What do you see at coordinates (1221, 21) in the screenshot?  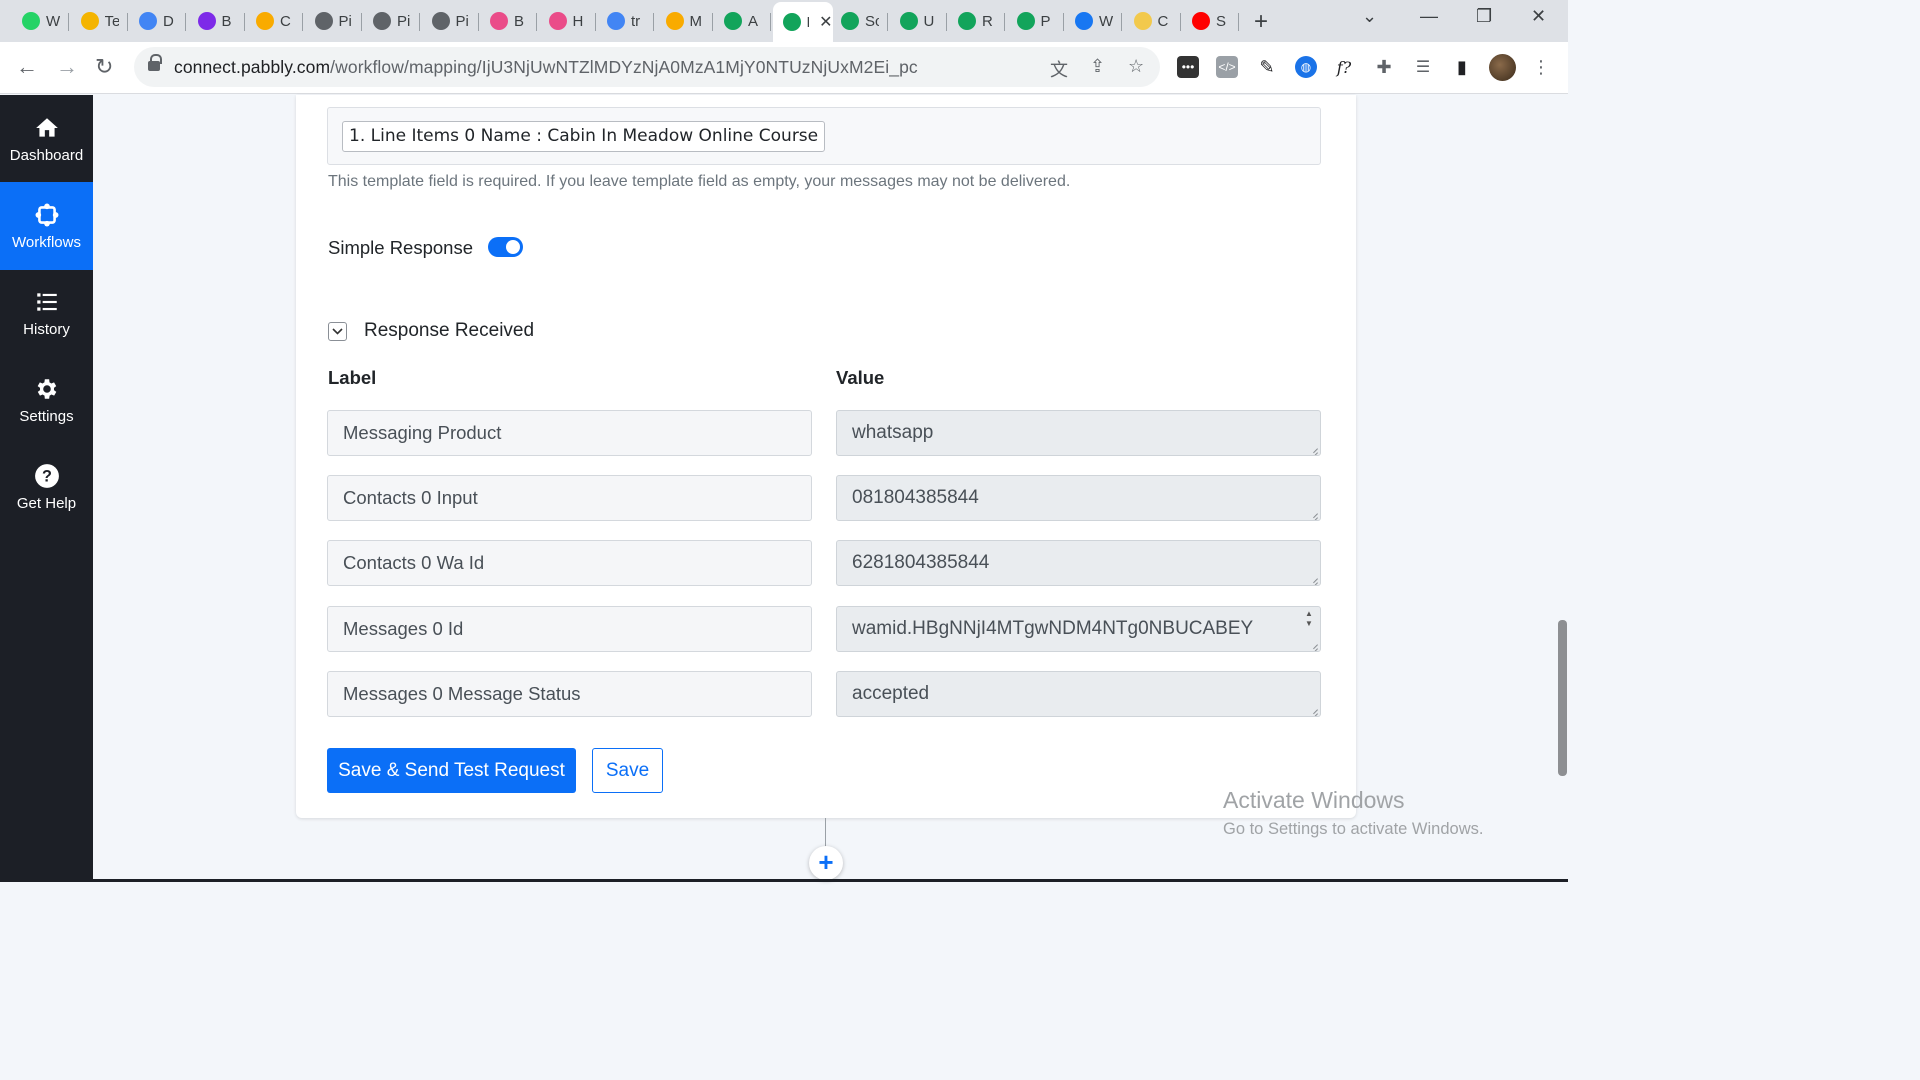 I see `browser-tab-title: S` at bounding box center [1221, 21].